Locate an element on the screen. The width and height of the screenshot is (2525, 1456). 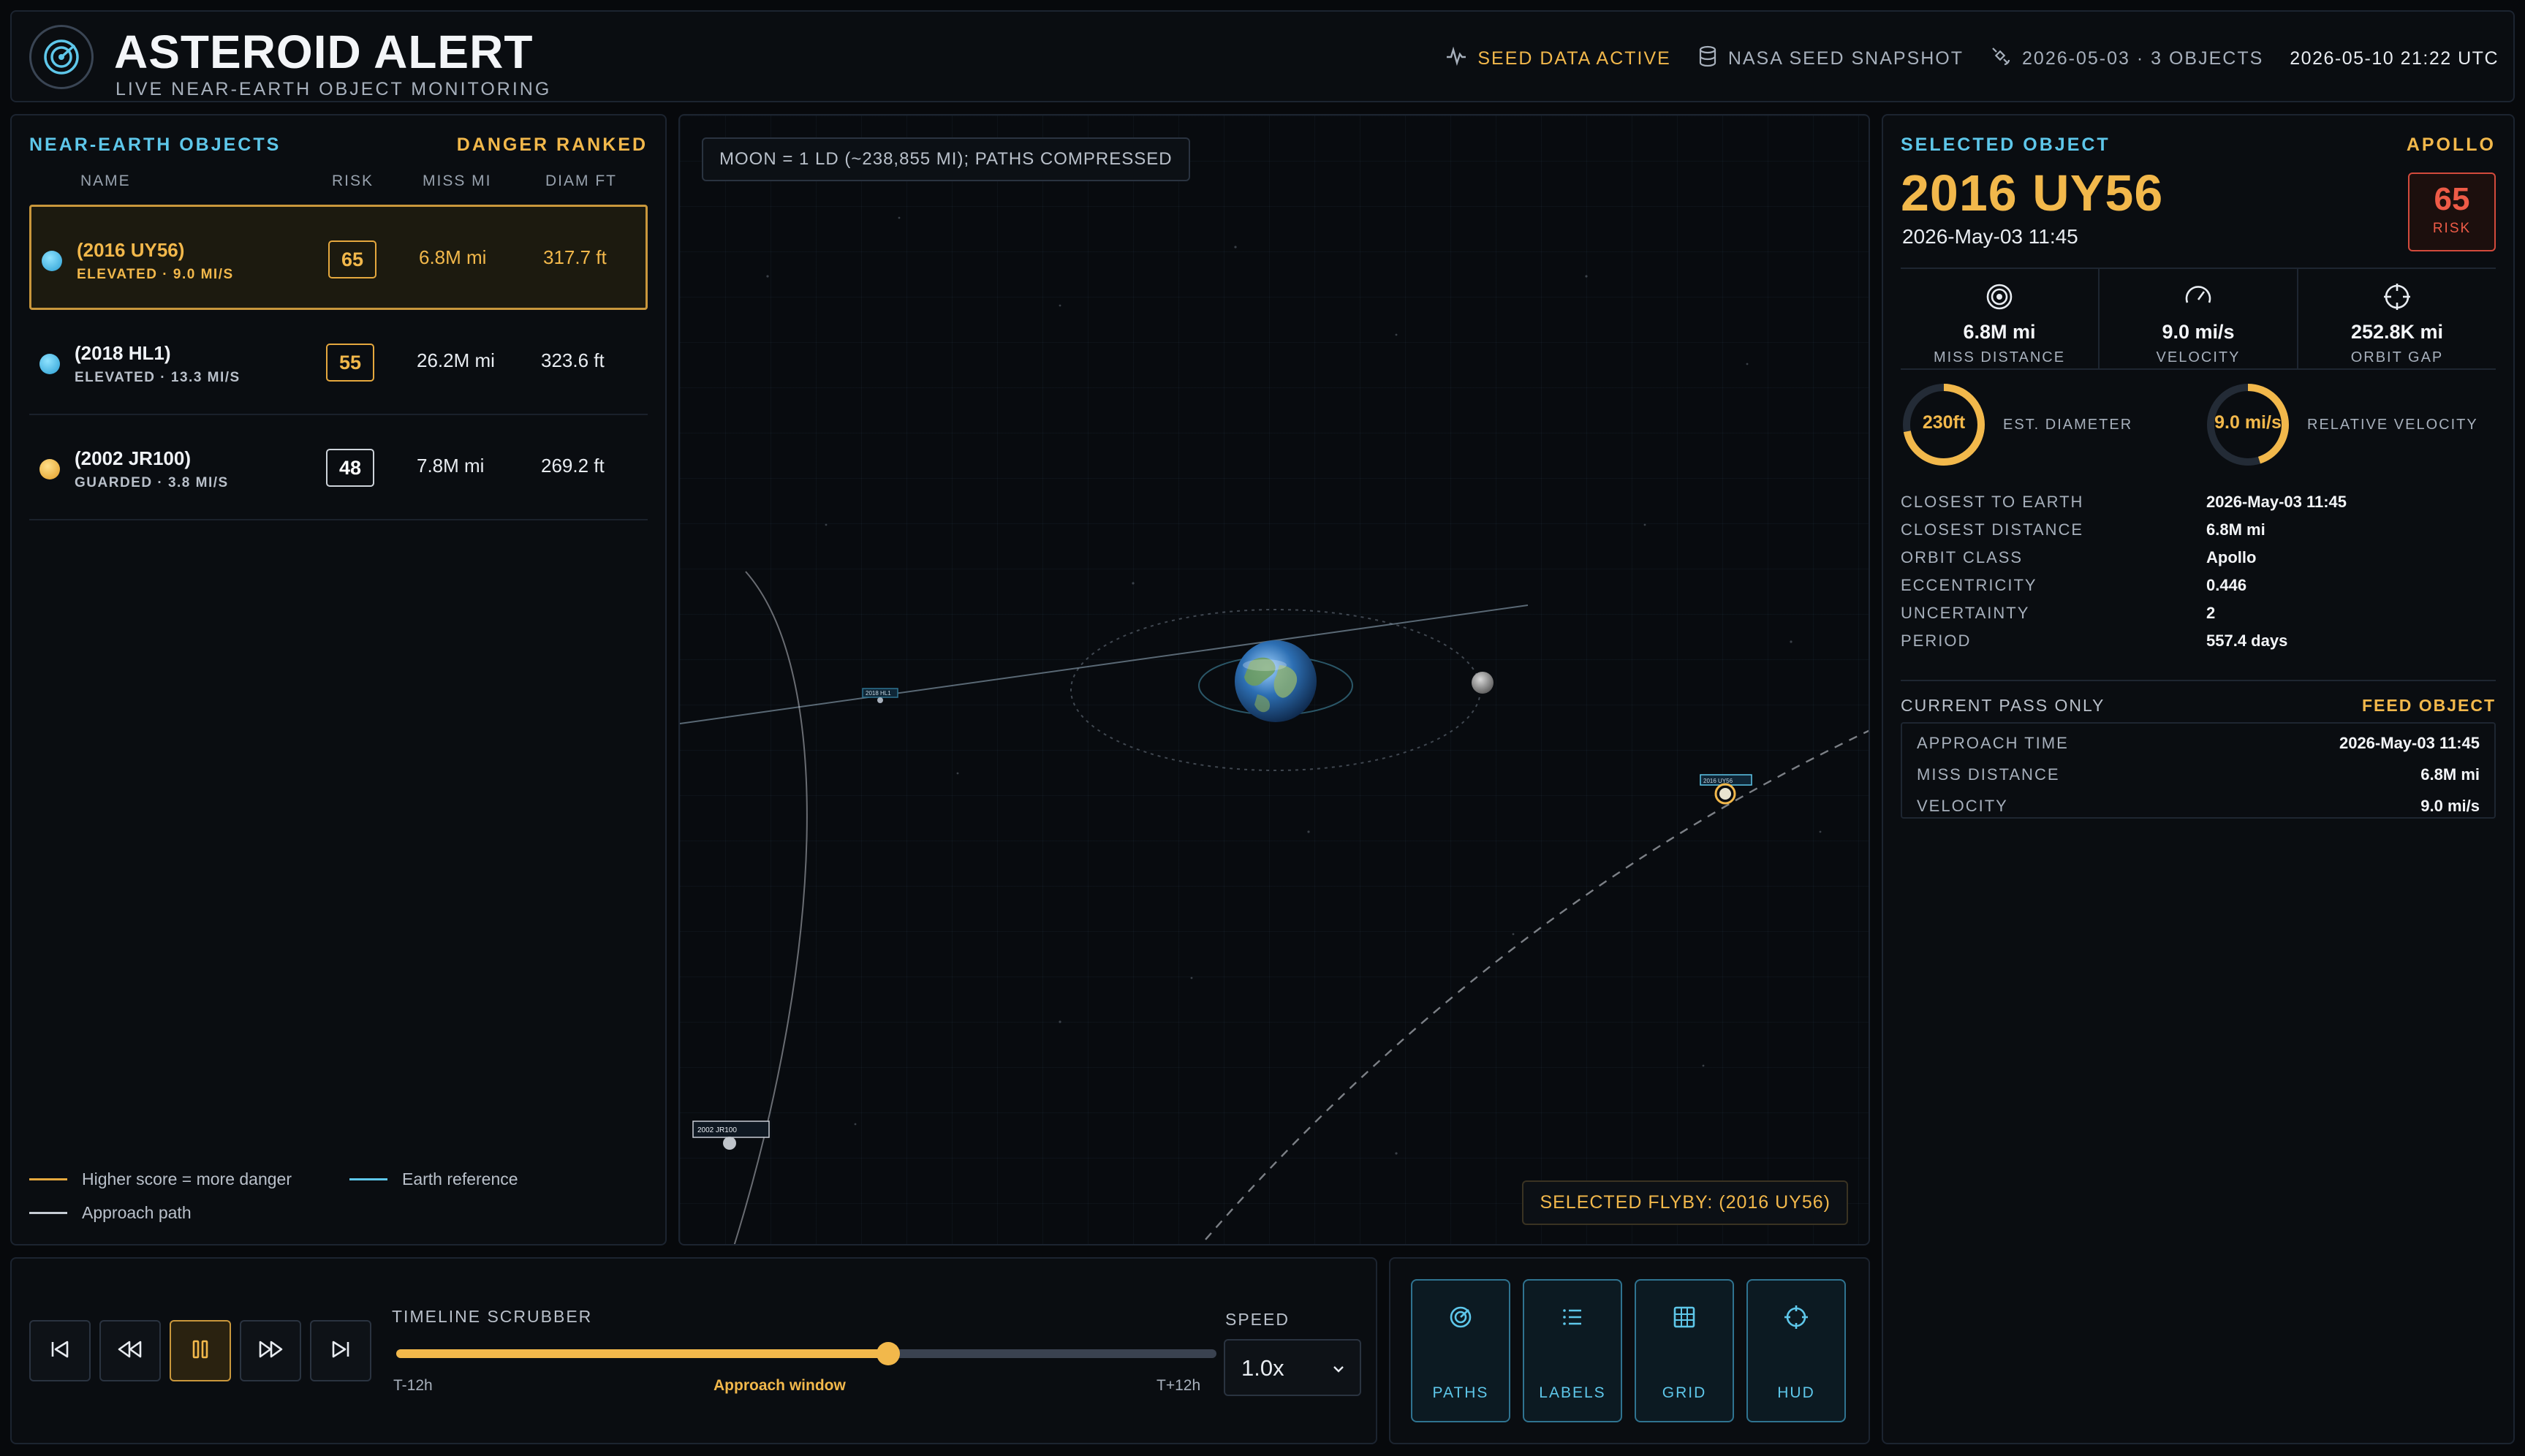
skip-back-icon is located at coordinates (60, 1351).